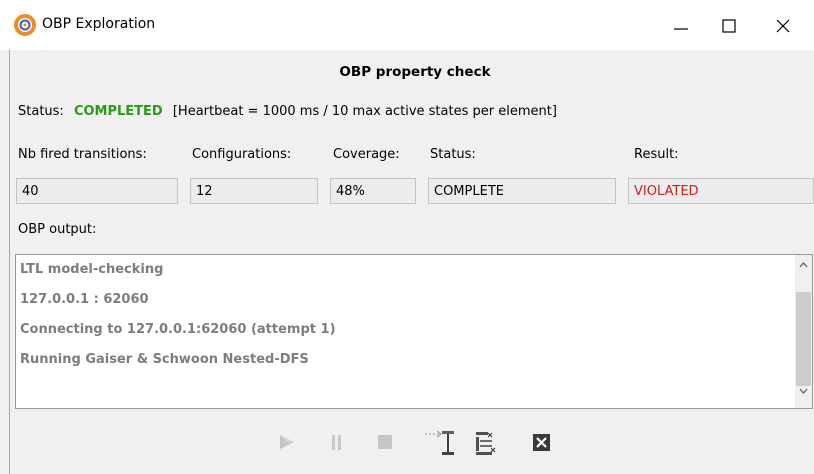 The image size is (814, 474). Describe the element at coordinates (803, 391) in the screenshot. I see `scroll-down-arrow-icon` at that location.